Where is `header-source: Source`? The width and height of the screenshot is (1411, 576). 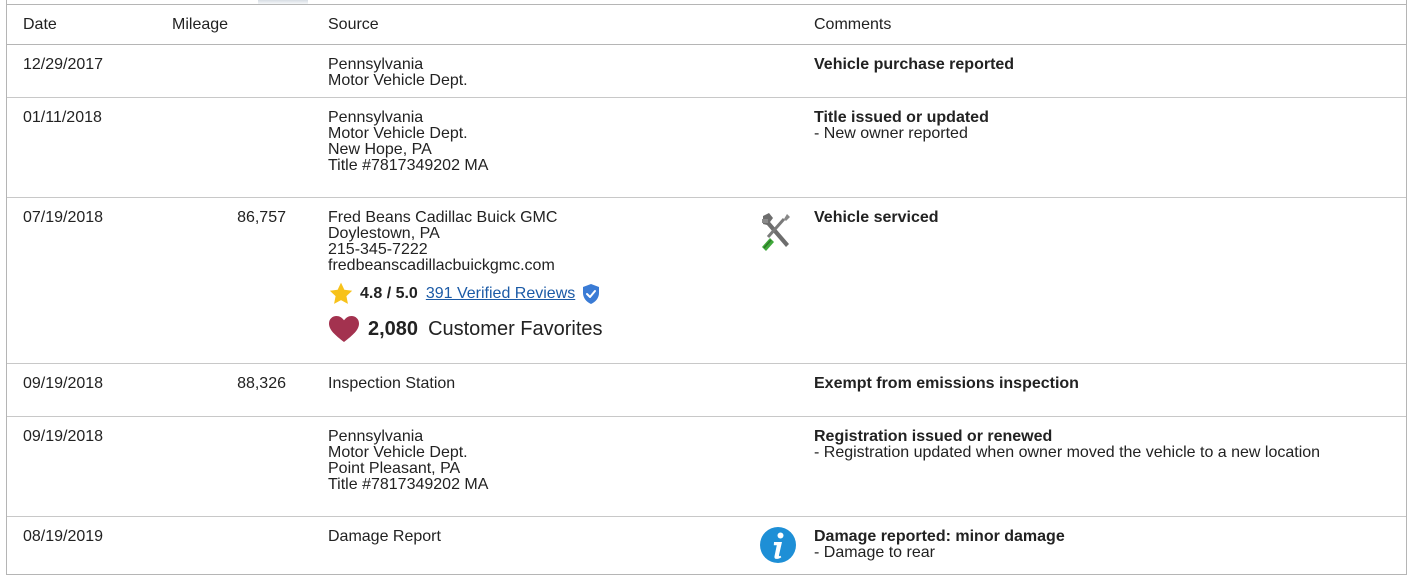
header-source: Source is located at coordinates (353, 24).